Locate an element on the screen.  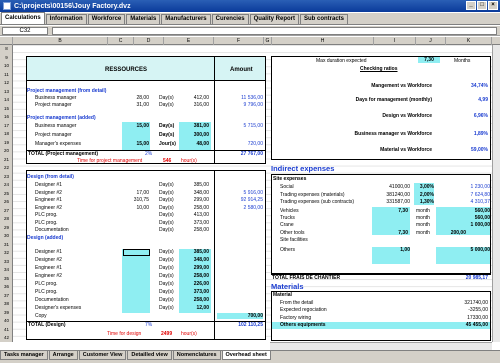
sheet-tab-overhead-sheet: Overhead sheet is located at coordinates (246, 355).